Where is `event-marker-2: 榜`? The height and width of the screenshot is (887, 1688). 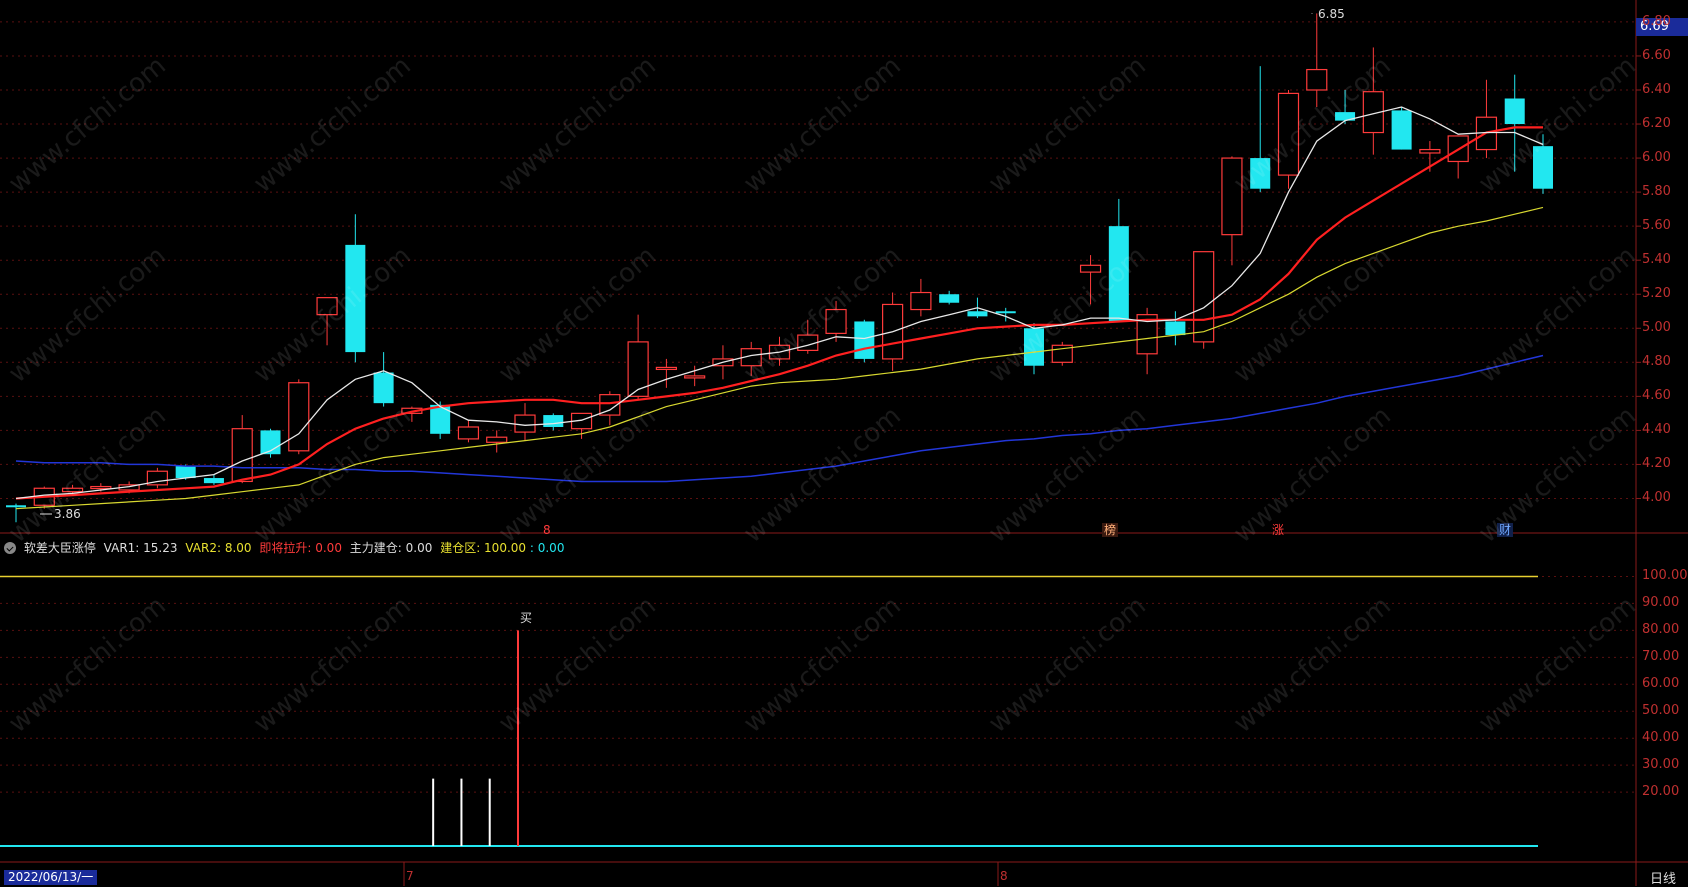 event-marker-2: 榜 is located at coordinates (1110, 530).